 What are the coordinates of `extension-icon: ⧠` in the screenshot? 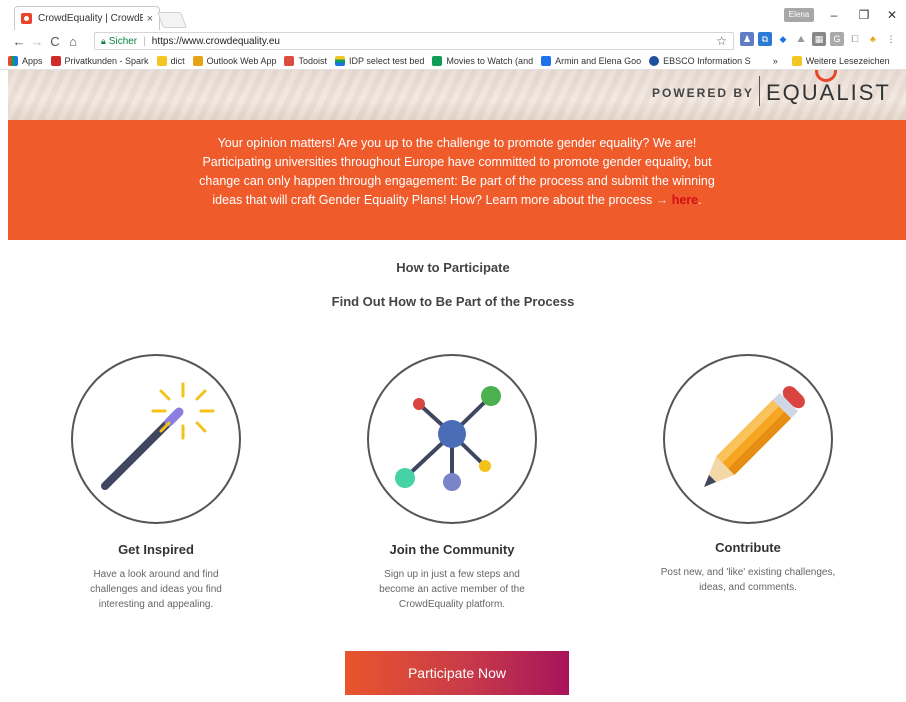 It's located at (855, 39).